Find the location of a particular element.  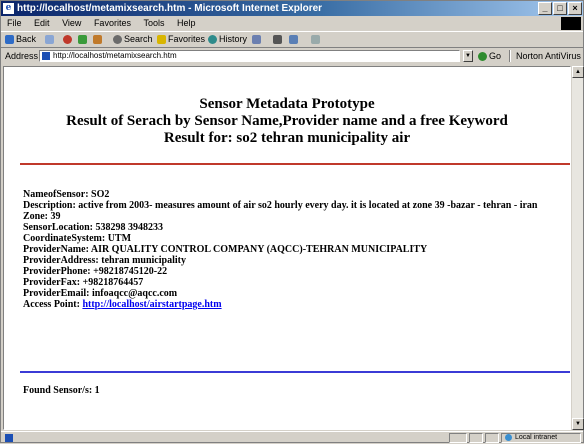

refresh-icon is located at coordinates (82, 39).